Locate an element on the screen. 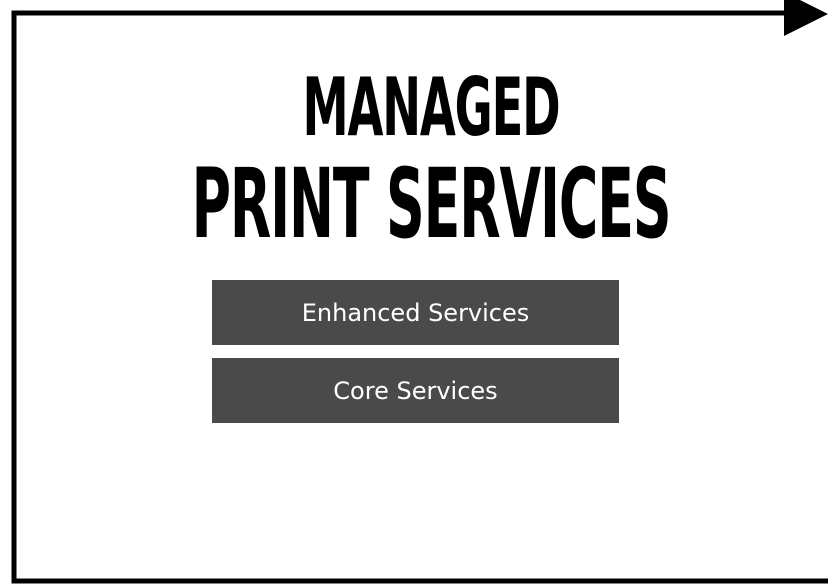 This screenshot has width=828, height=585. arrow-head-icon is located at coordinates (806, 18).